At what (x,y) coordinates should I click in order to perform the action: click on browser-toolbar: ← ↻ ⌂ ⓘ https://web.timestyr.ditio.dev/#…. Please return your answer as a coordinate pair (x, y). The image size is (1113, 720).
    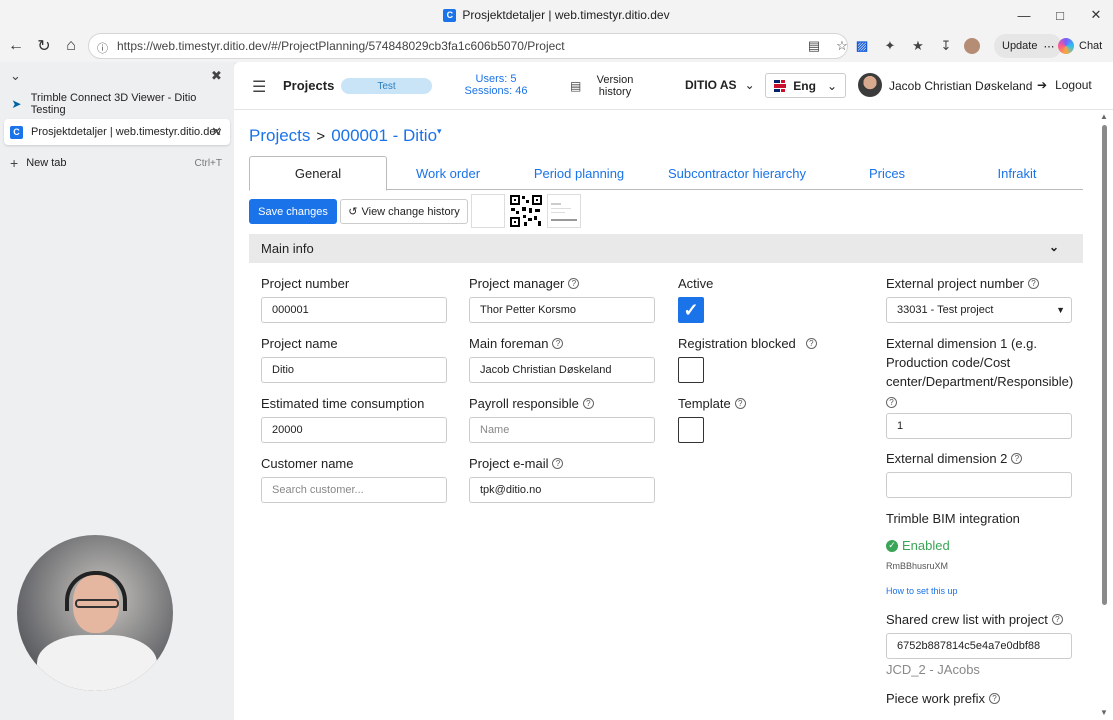
    Looking at the image, I should click on (556, 46).